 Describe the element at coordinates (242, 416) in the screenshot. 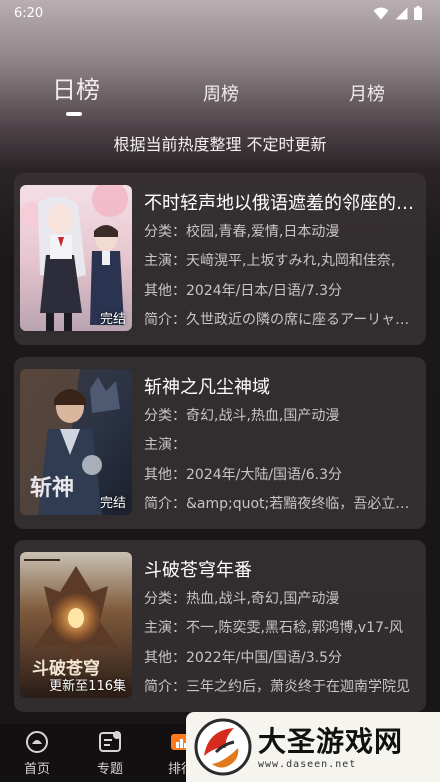

I see `card-category: 分类：奇幻,战斗,热血,国产动漫` at that location.